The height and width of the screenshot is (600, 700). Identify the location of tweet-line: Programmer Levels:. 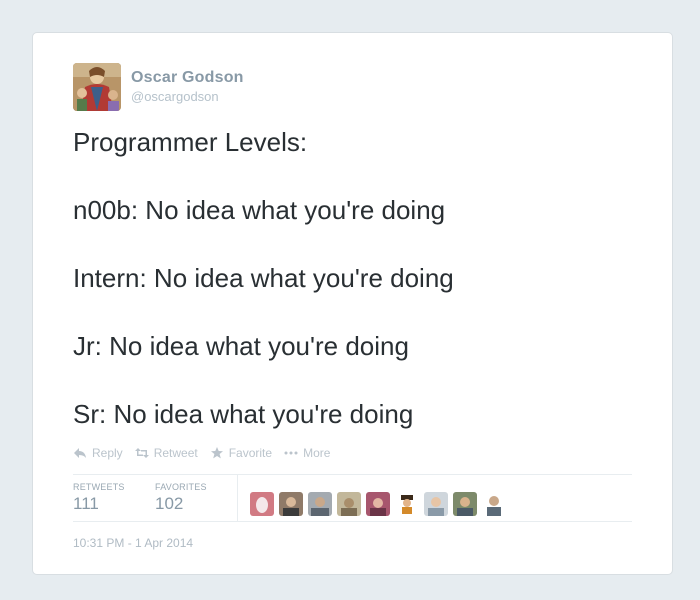
(190, 142).